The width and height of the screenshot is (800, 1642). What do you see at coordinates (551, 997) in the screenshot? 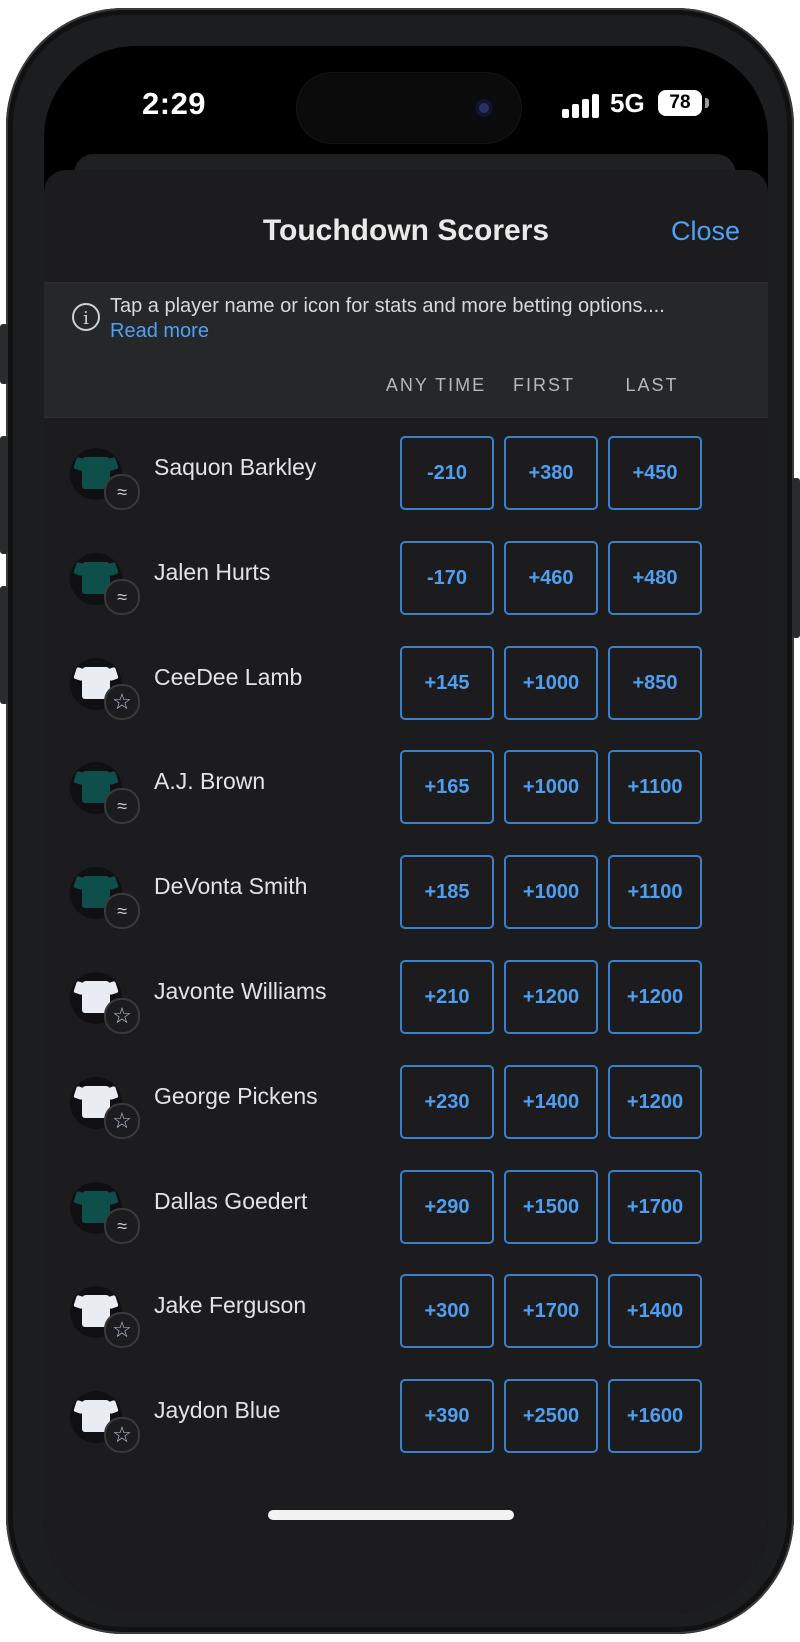
I see `odds-first-button: +1200` at bounding box center [551, 997].